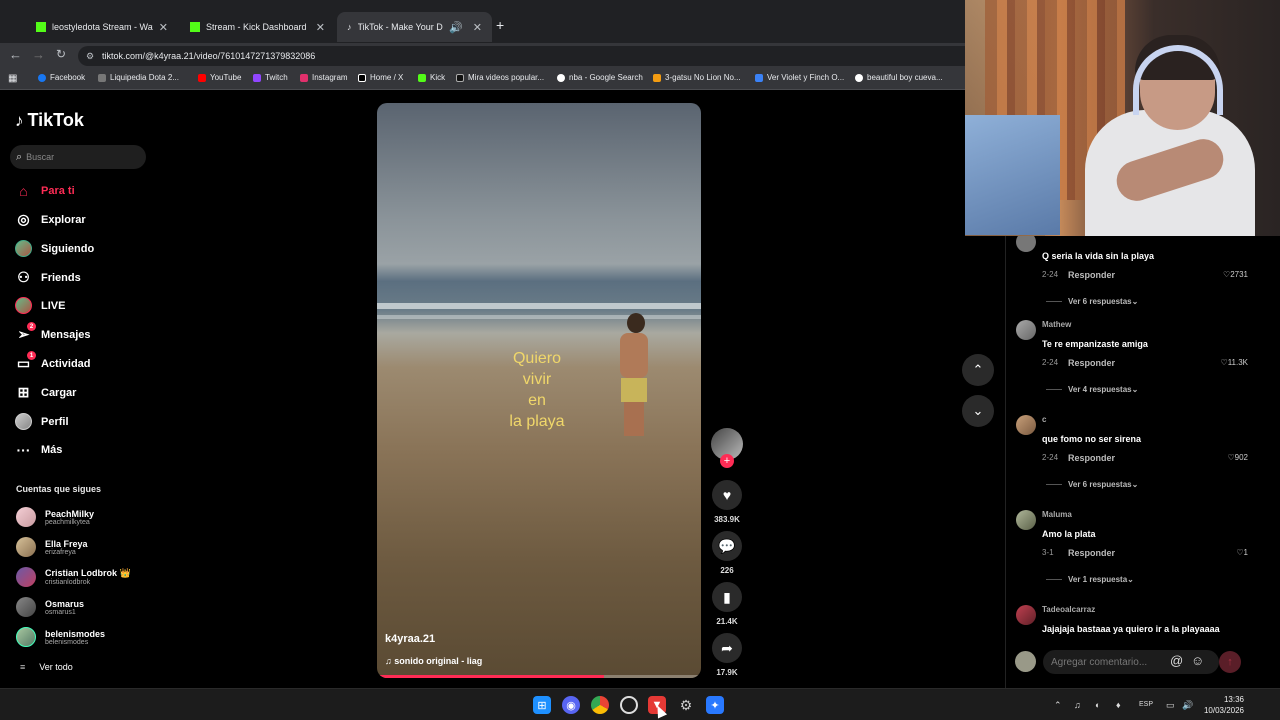  Describe the element at coordinates (978, 370) in the screenshot. I see `previous-video-button: ⌃` at that location.